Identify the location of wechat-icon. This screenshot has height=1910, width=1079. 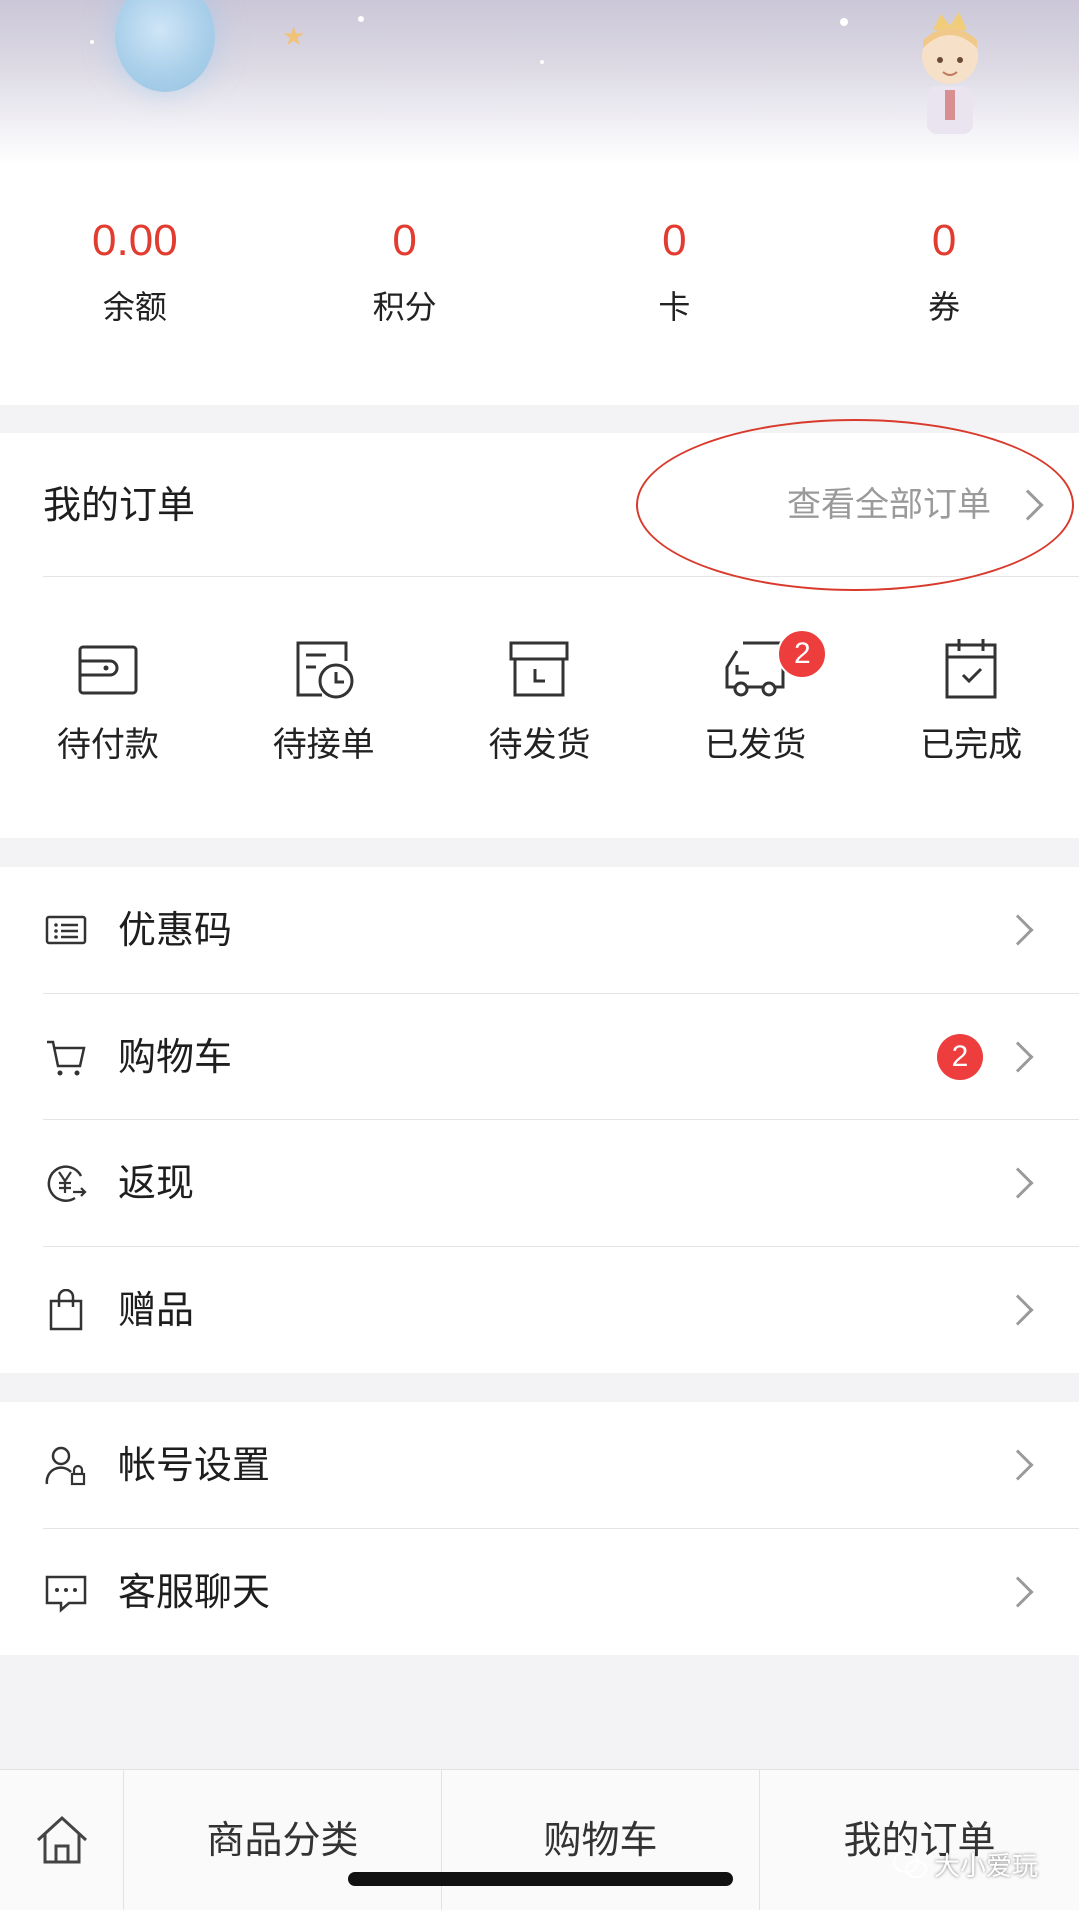
(910, 1864).